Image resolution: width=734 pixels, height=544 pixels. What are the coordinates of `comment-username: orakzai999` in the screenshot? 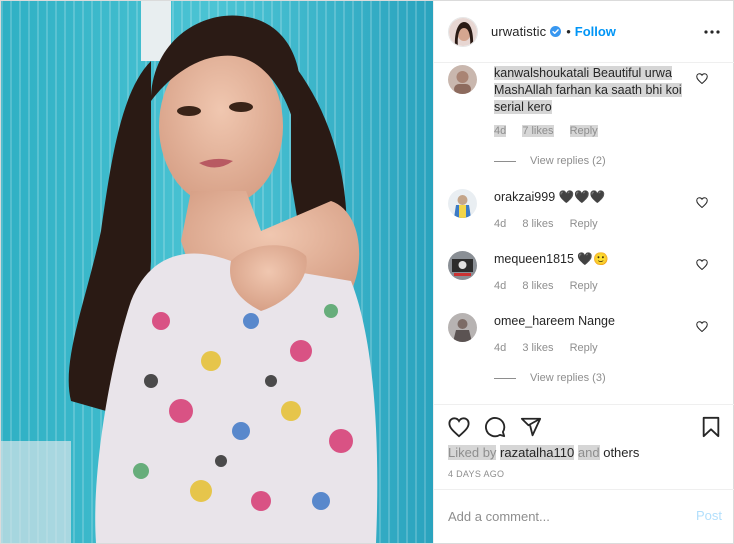 It's located at (524, 197).